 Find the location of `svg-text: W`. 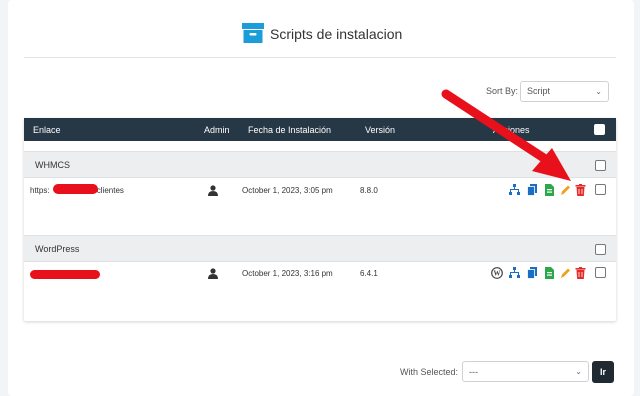

svg-text: W is located at coordinates (497, 274).